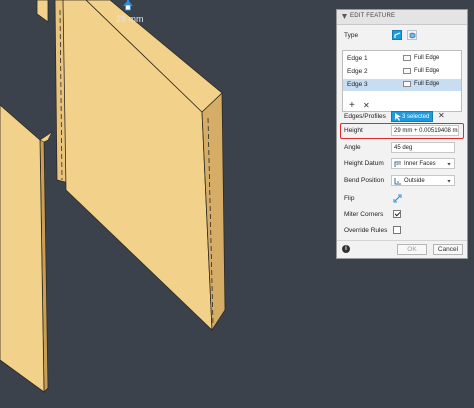  I want to click on dialog-title-bar: EDIT FEATURE, so click(402, 17).